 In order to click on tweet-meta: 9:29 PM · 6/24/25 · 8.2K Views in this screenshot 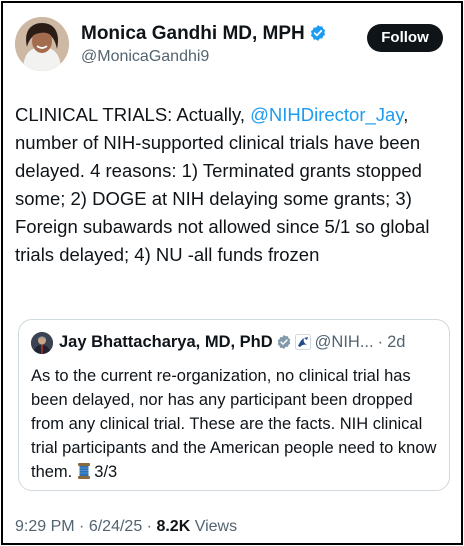, I will do `click(126, 527)`.